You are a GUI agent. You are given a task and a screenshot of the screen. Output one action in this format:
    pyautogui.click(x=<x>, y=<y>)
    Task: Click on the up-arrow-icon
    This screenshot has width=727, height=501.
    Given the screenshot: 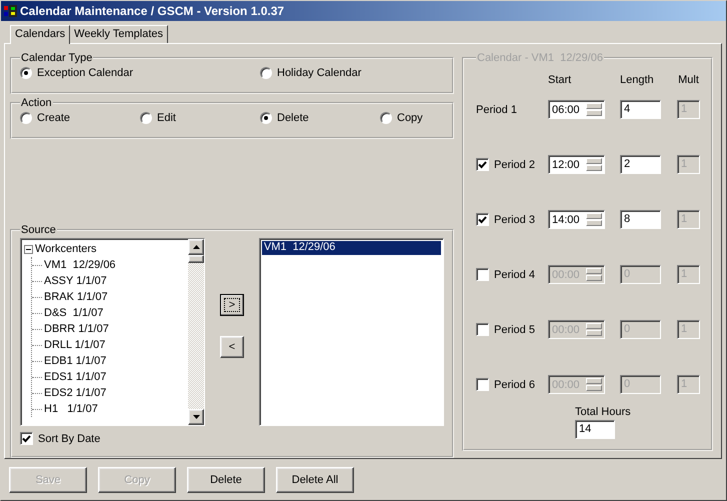 What is the action you would take?
    pyautogui.click(x=196, y=247)
    